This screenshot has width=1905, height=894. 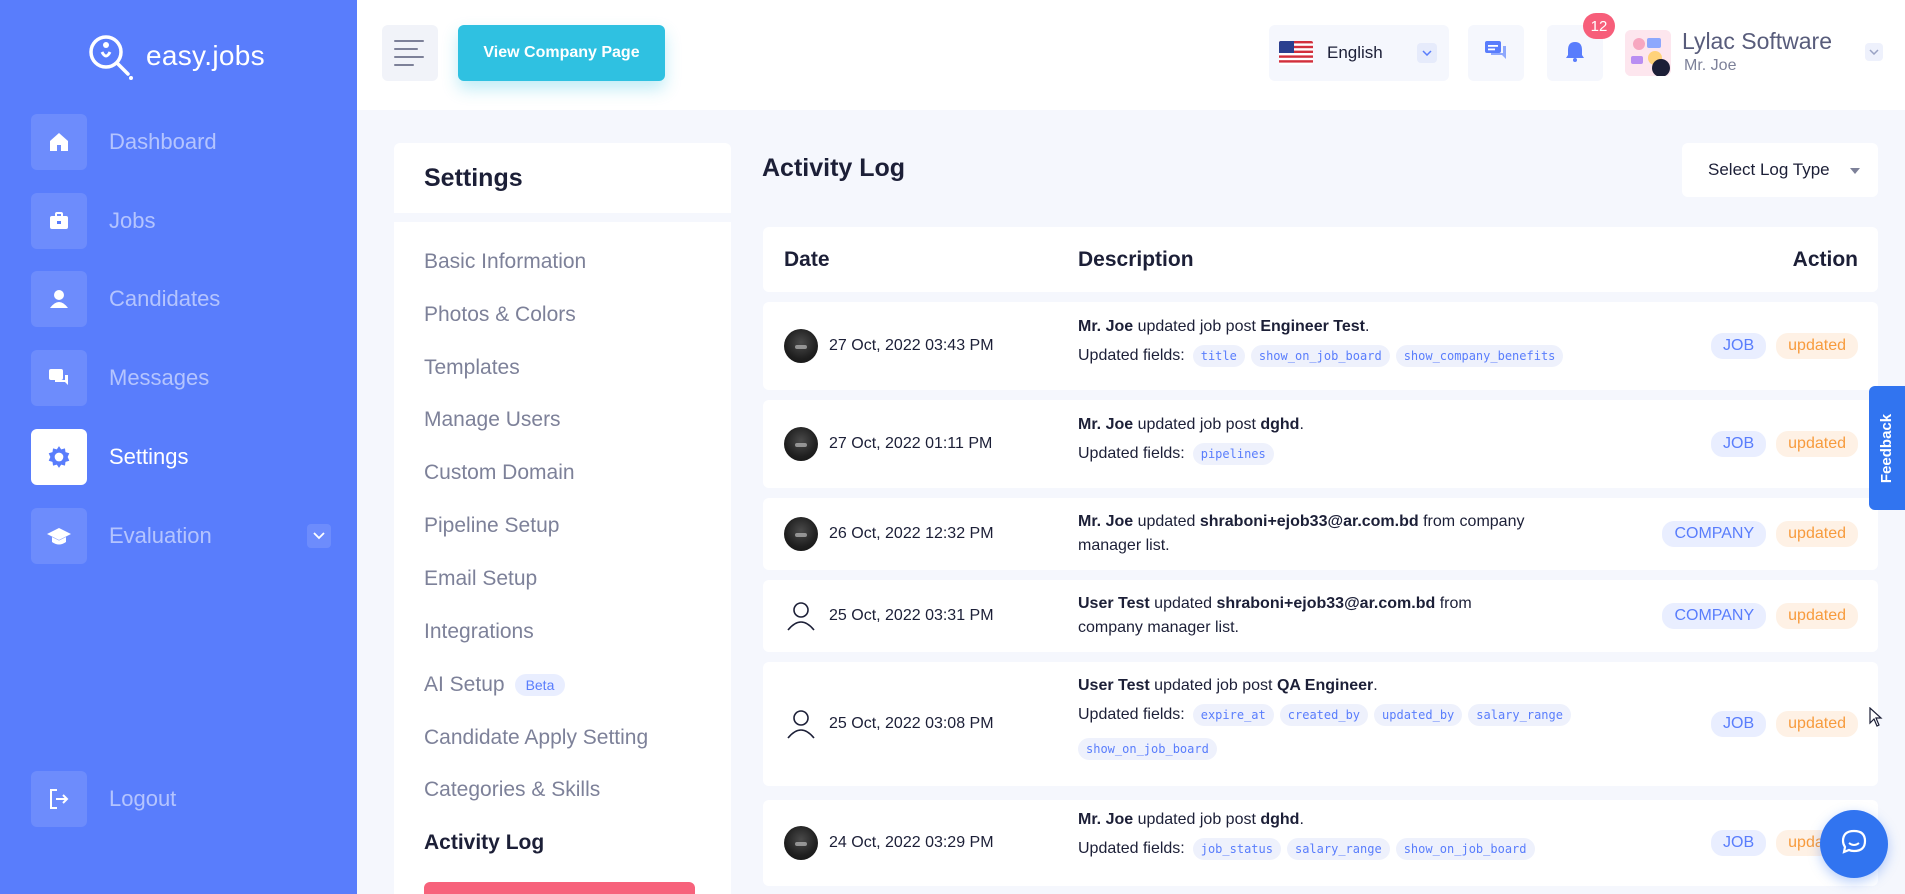 I want to click on settings-item-templates: Templates, so click(x=472, y=368).